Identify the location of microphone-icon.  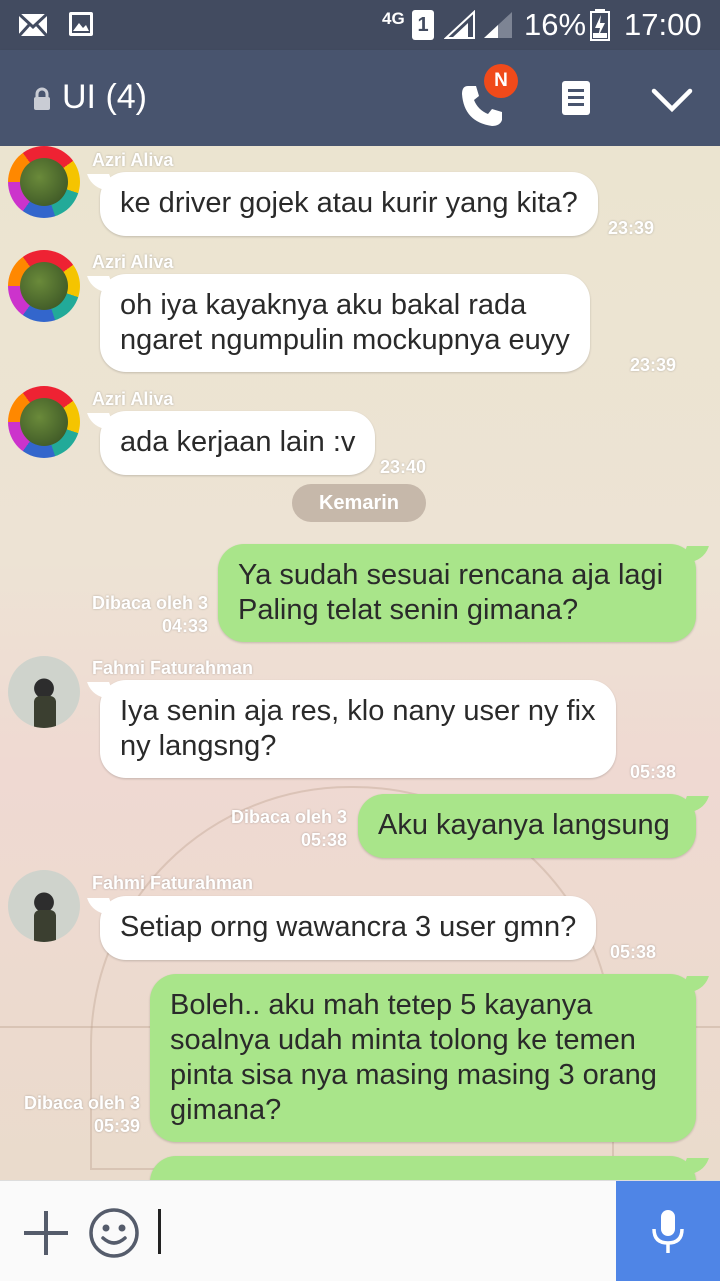
(668, 1231).